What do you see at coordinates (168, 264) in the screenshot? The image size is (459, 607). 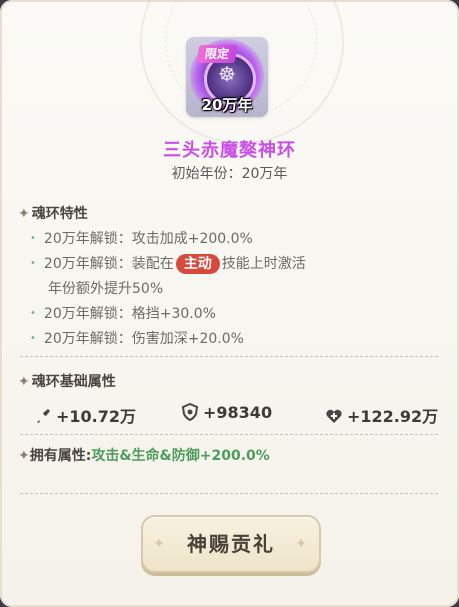 I see `trait-row: • 20万年解锁：装配在 主动 技能上时激活` at bounding box center [168, 264].